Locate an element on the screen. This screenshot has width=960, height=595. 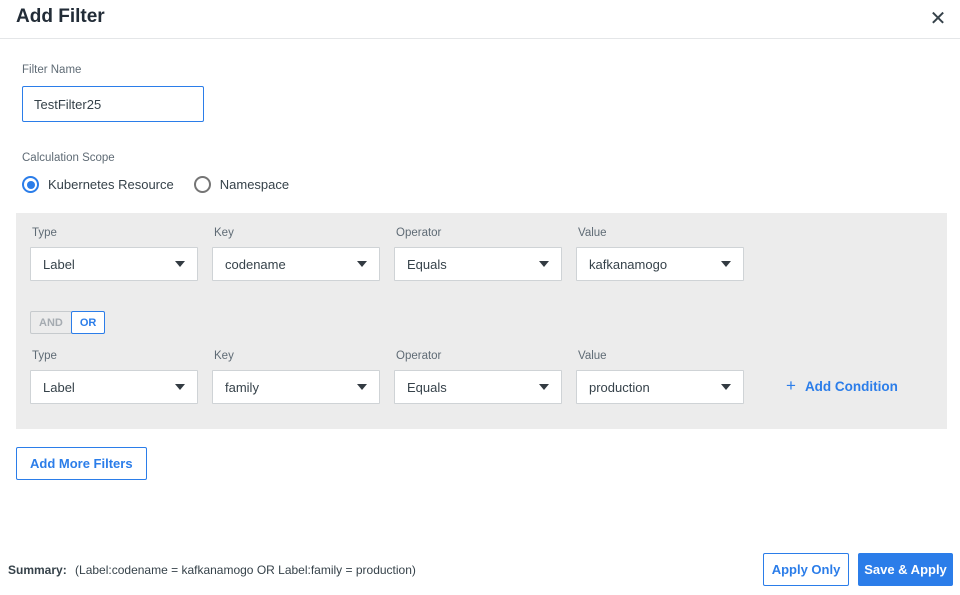
filter-name-label: Filter Name is located at coordinates (52, 70).